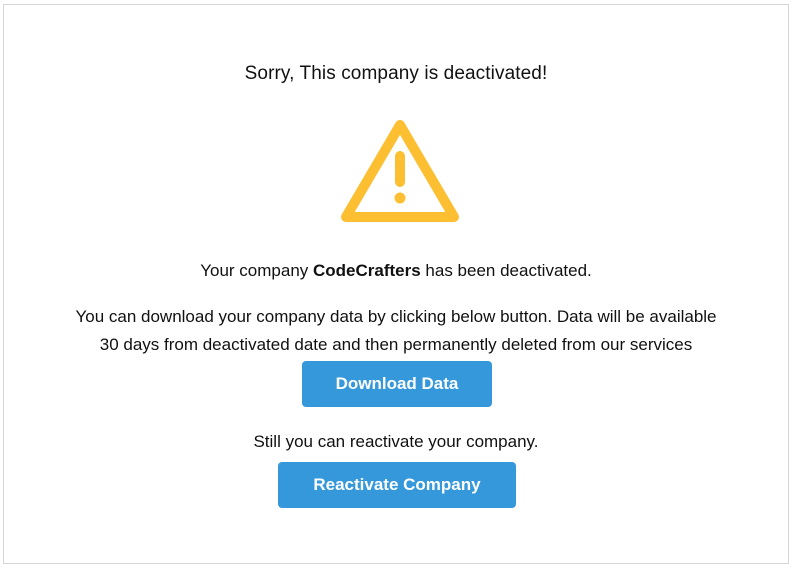 This screenshot has height=570, width=794. I want to click on message-prefix: Your company, so click(256, 270).